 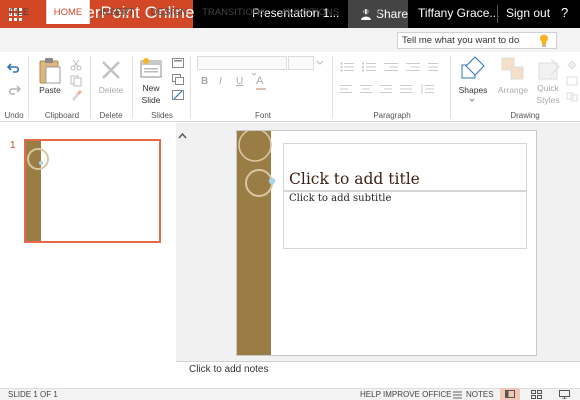 What do you see at coordinates (239, 81) in the screenshot?
I see `underline-button: U` at bounding box center [239, 81].